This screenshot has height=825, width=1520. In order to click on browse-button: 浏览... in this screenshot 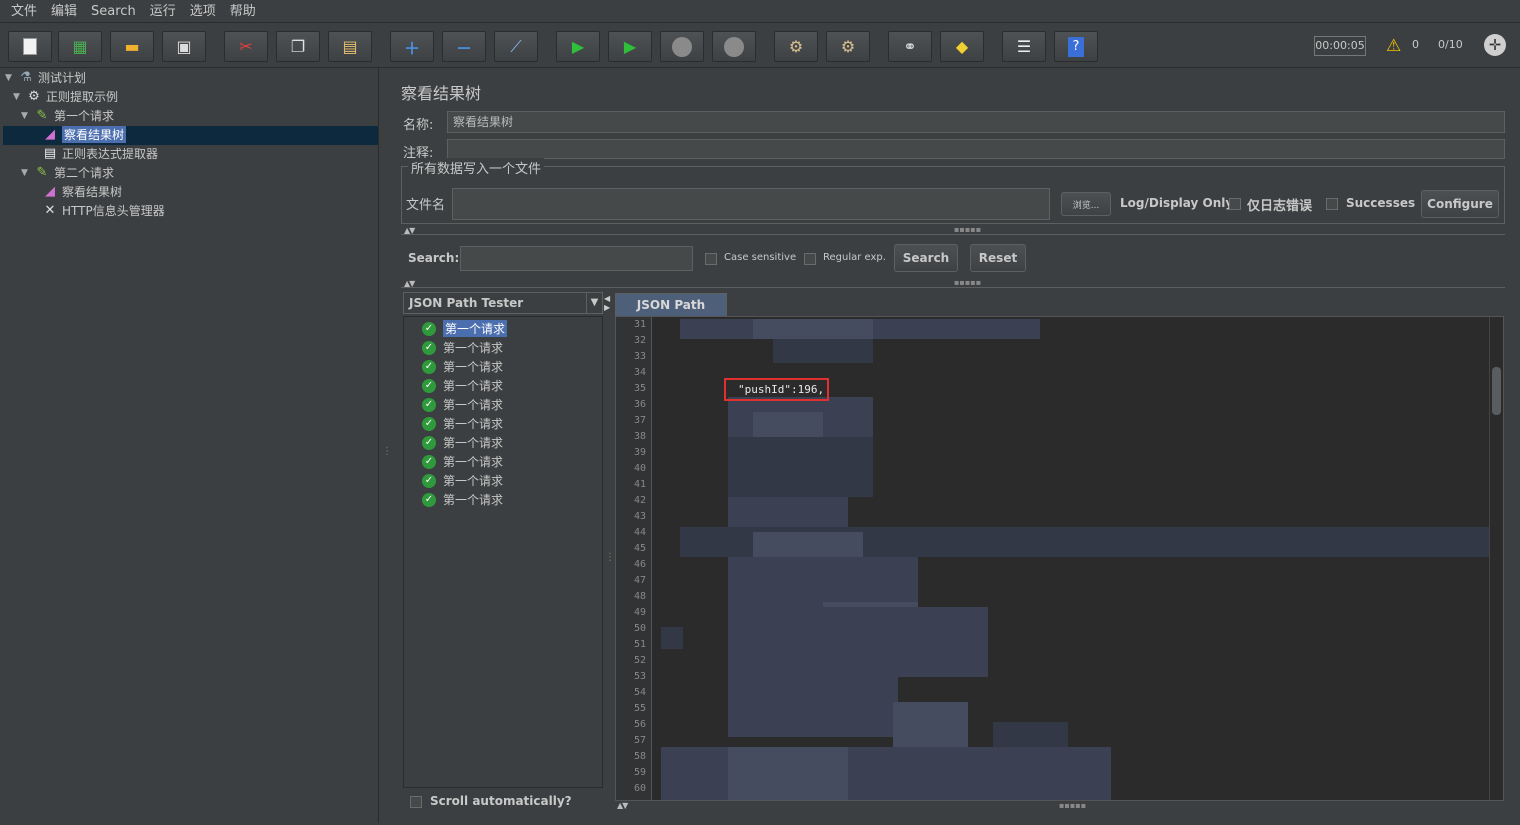, I will do `click(1086, 204)`.